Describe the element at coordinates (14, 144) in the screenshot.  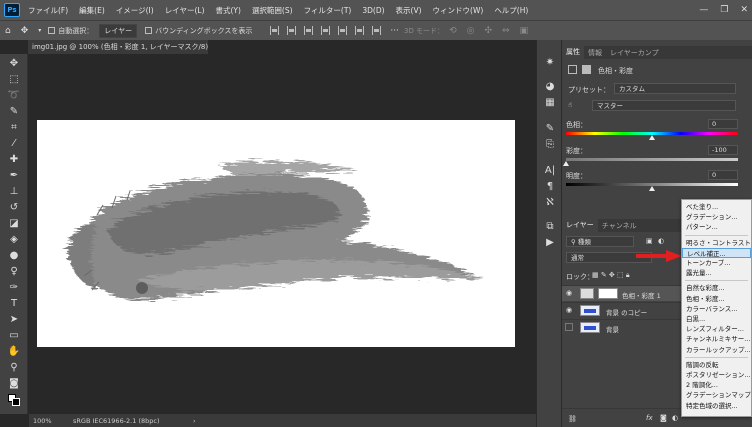
I see `eyedropper-tool-icon: ⁄` at that location.